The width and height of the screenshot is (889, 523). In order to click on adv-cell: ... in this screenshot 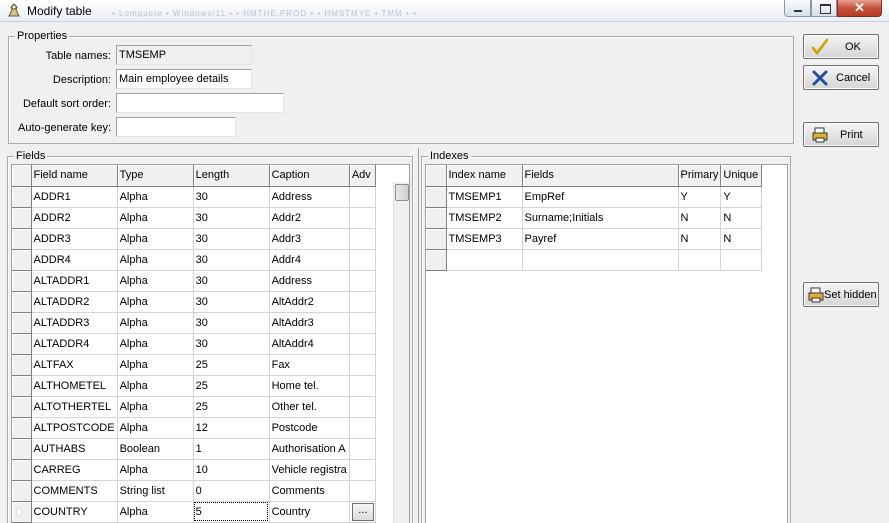, I will do `click(362, 512)`.